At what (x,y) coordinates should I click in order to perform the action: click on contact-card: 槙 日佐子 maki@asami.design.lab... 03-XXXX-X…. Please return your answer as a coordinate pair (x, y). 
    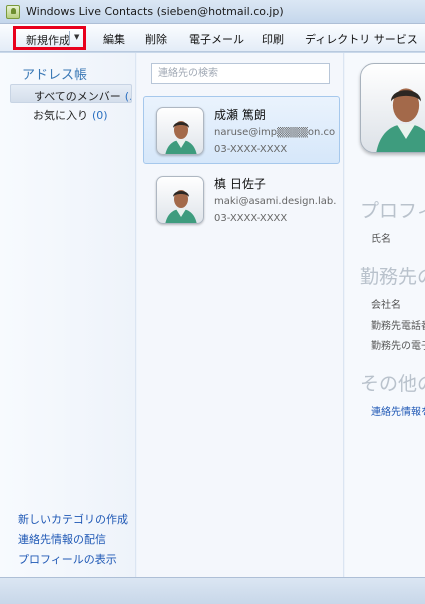
    Looking at the image, I should click on (241, 199).